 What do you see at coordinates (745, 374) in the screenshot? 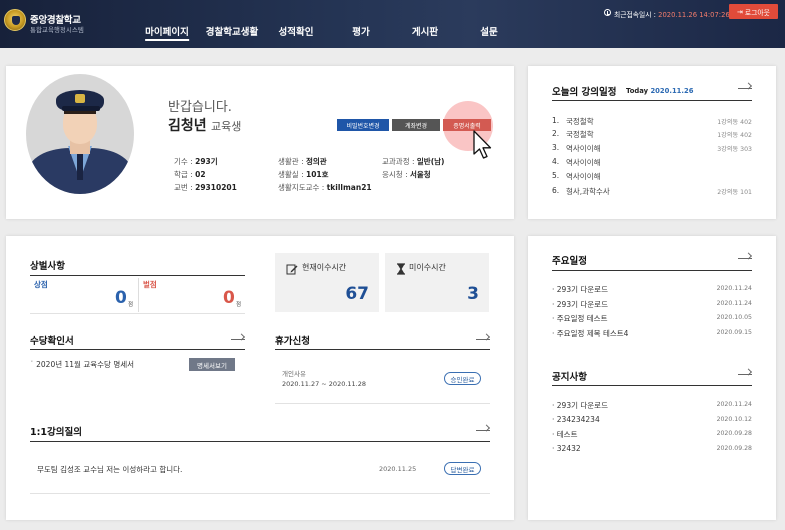
I see `notice-more-arrow-icon` at bounding box center [745, 374].